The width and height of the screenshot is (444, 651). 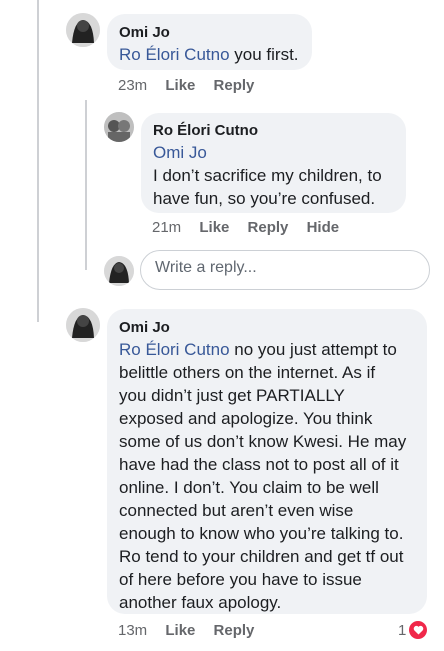 I want to click on avatar-current-user, so click(x=119, y=271).